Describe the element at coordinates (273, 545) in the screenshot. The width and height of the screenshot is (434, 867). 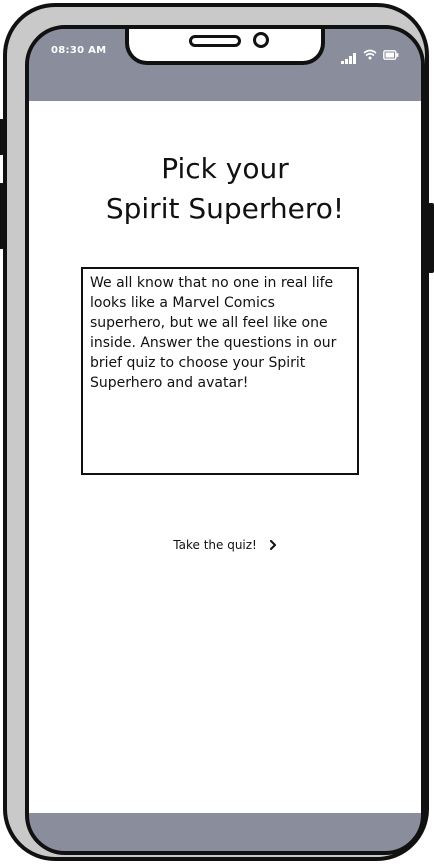
I see `chevron-right-icon` at that location.